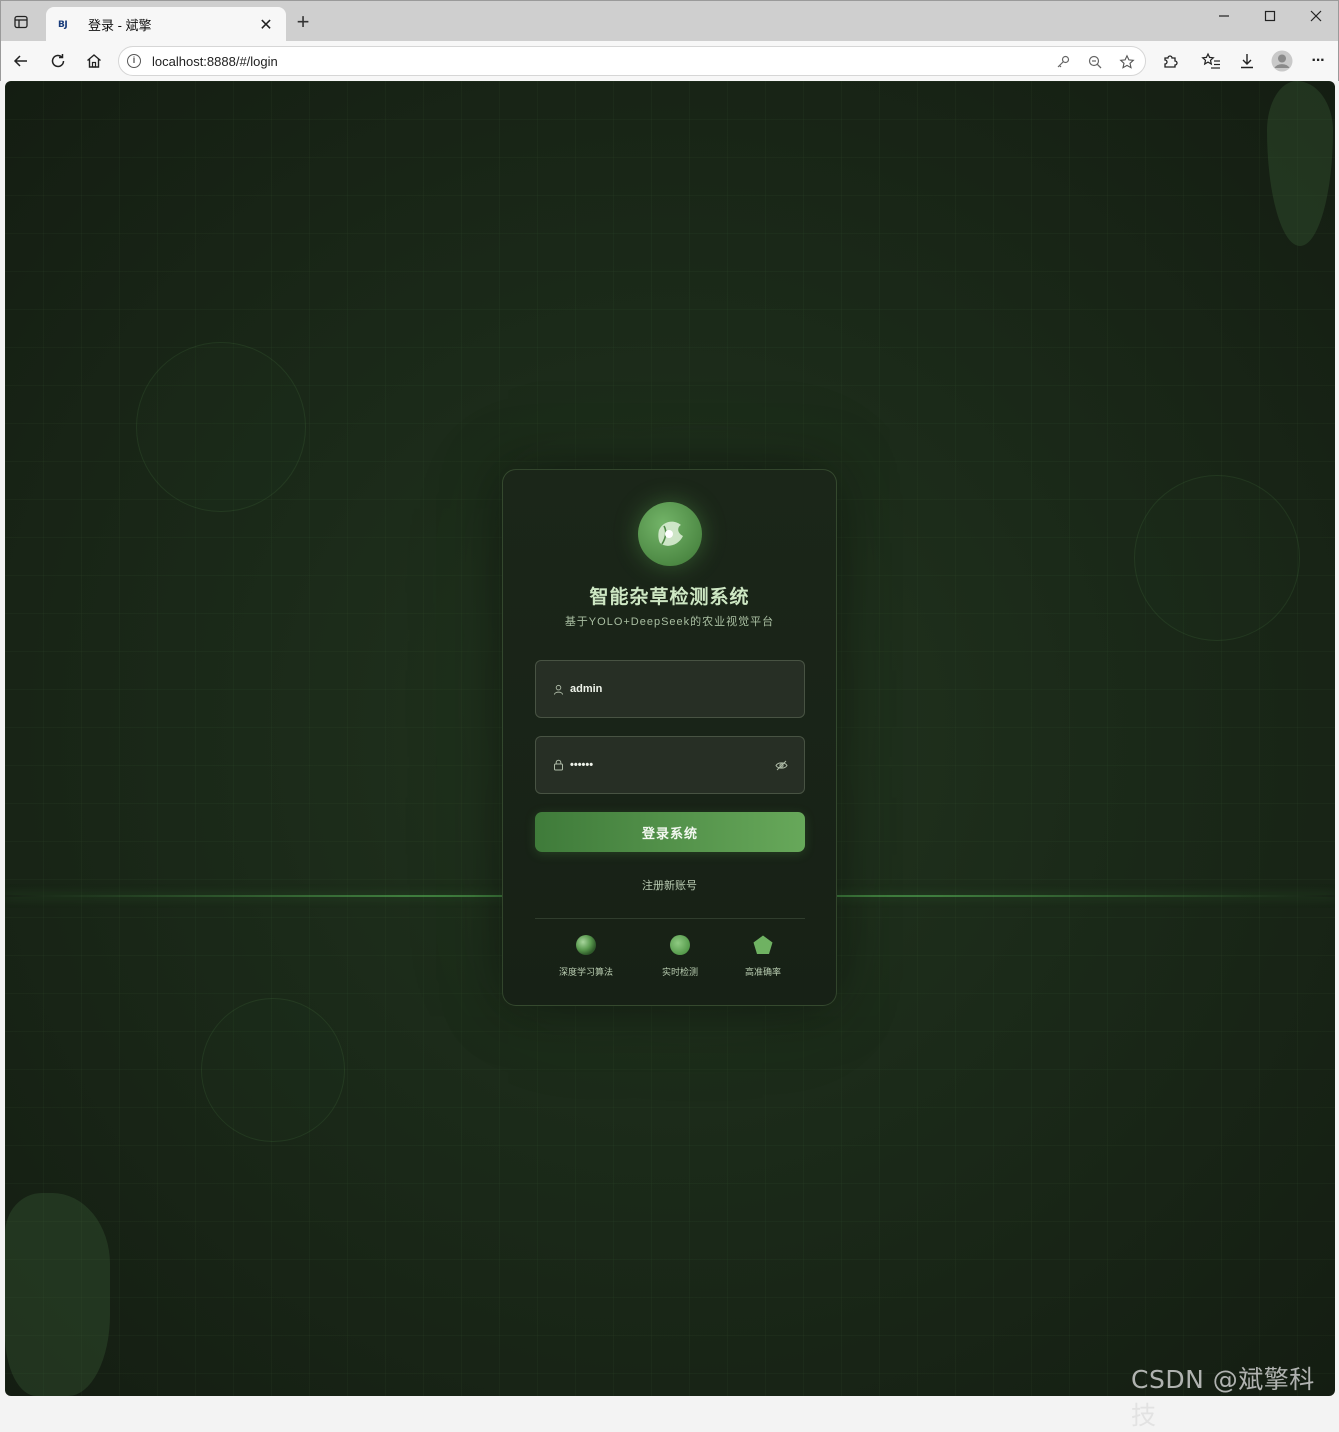 The height and width of the screenshot is (1432, 1339). I want to click on feature-deep-learning: 深度学习算法, so click(586, 956).